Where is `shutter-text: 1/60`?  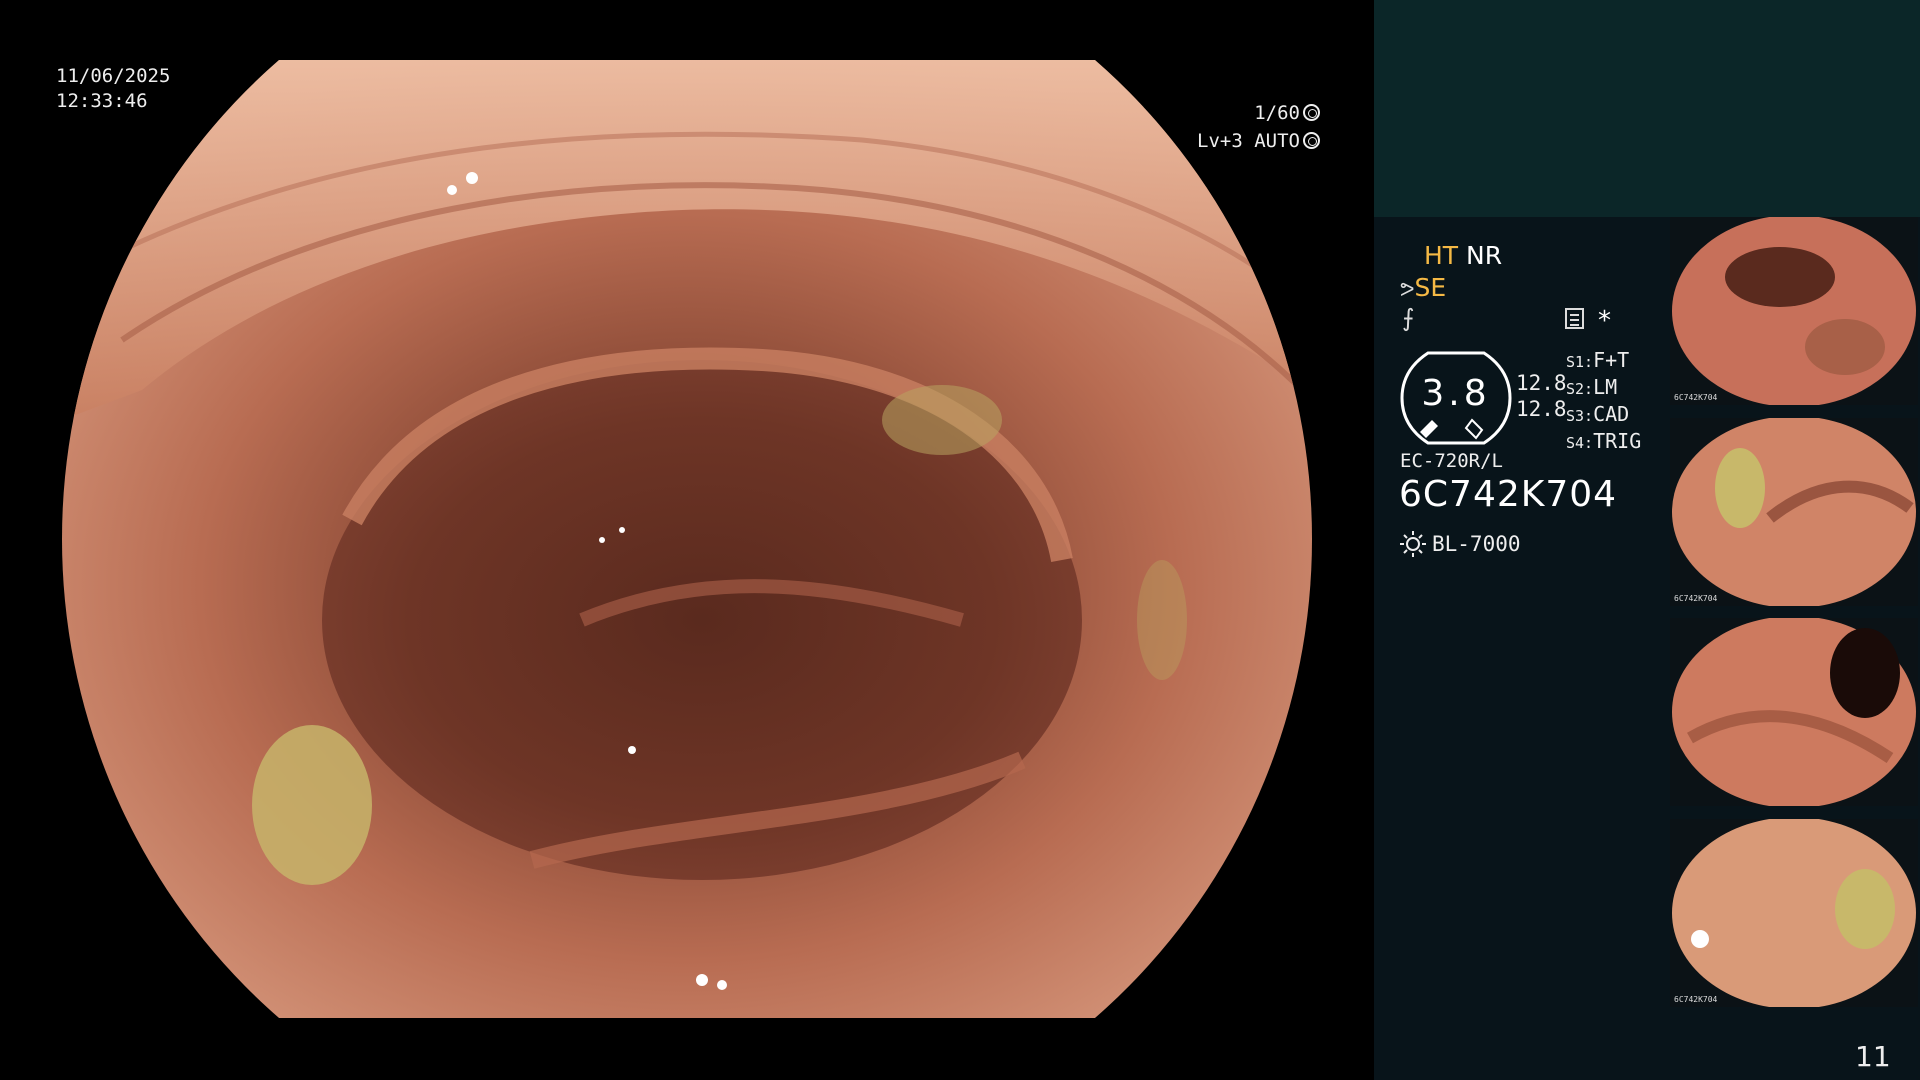
shutter-text: 1/60 is located at coordinates (1277, 113).